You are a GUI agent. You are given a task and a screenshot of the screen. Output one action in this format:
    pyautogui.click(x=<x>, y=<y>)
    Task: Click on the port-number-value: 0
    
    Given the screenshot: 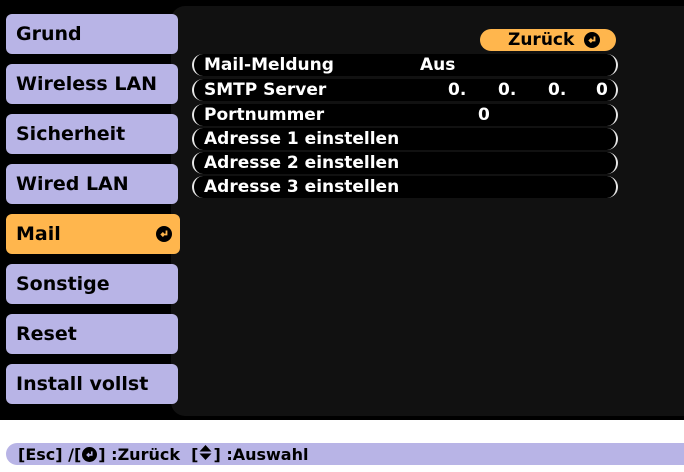 What is the action you would take?
    pyautogui.click(x=484, y=115)
    